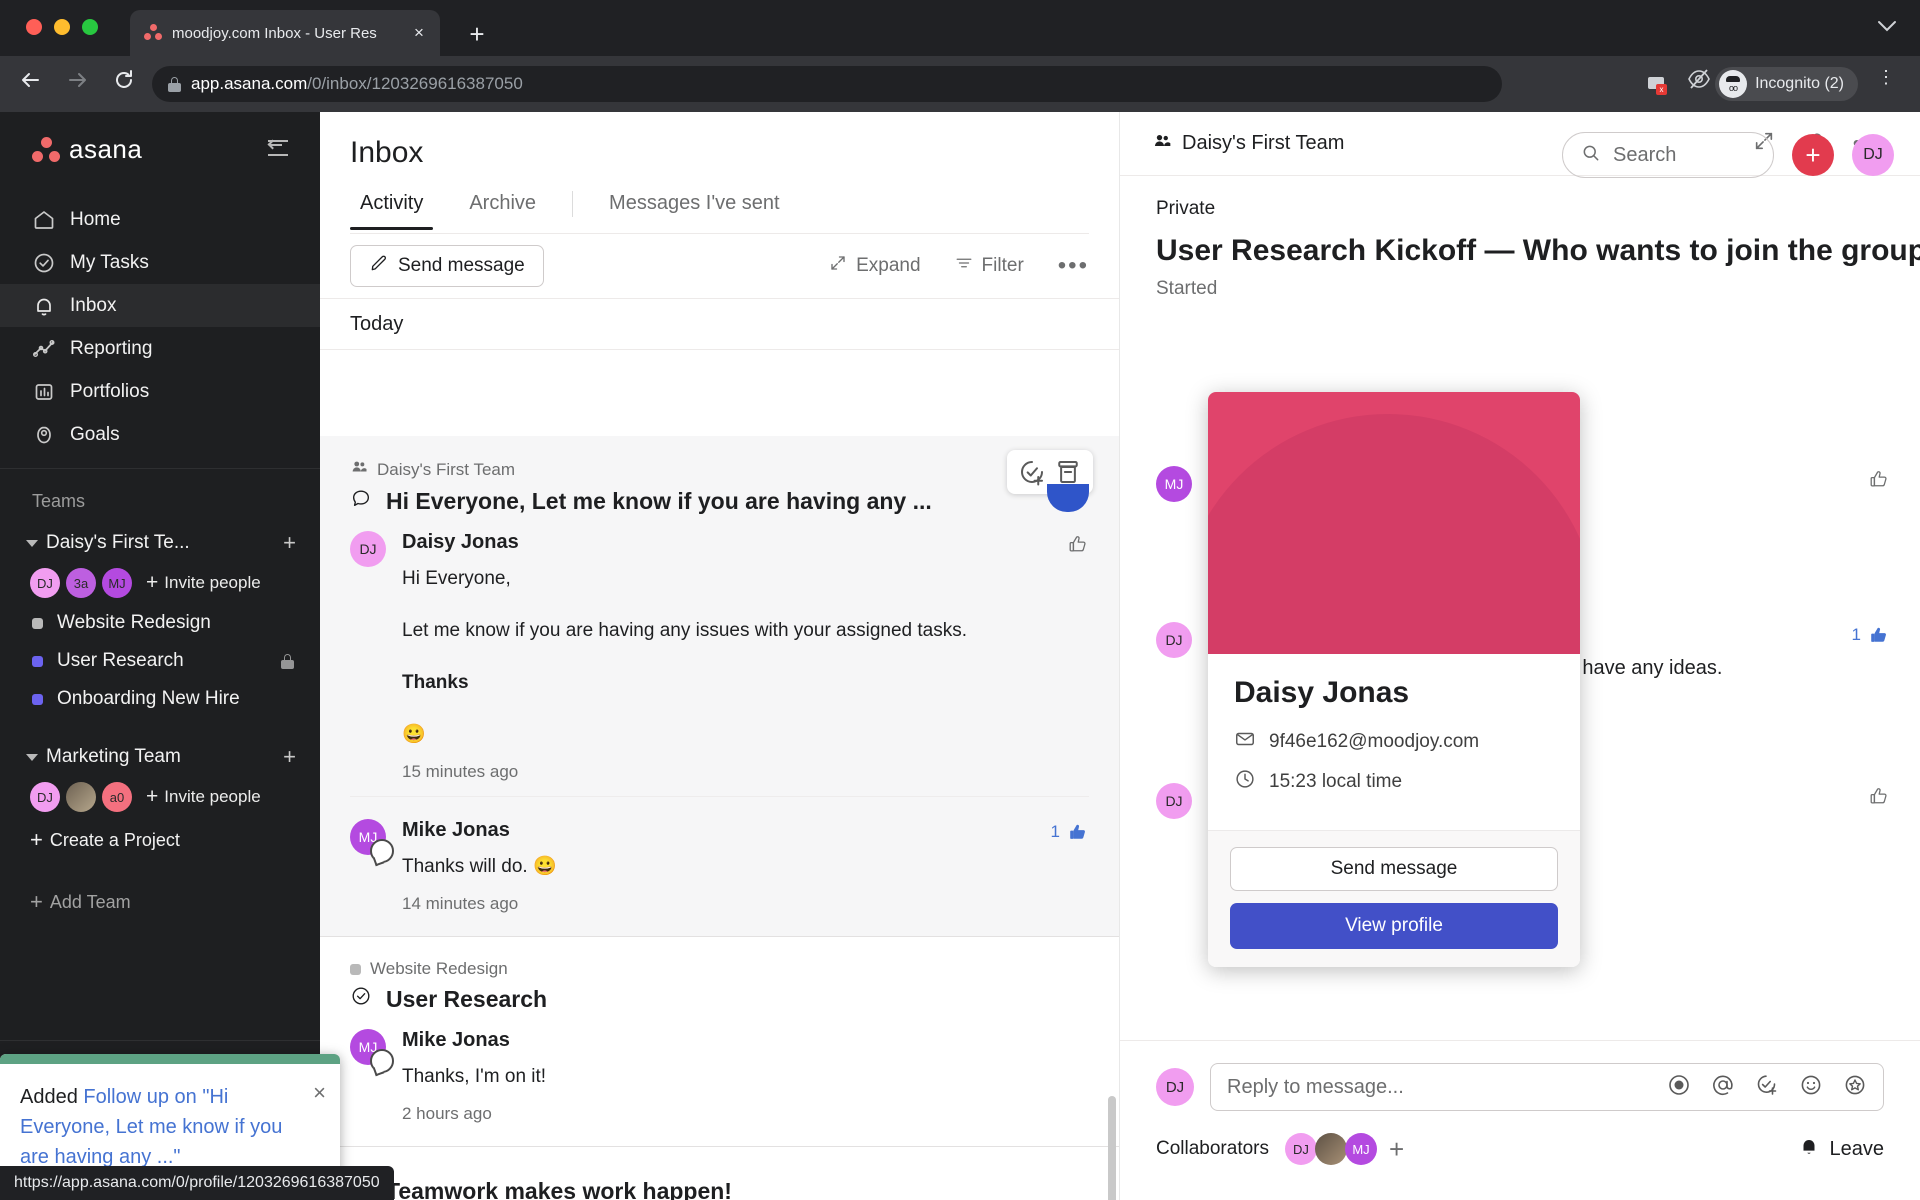 The height and width of the screenshot is (1200, 1920). What do you see at coordinates (888, 265) in the screenshot?
I see `expand-label: Expand` at bounding box center [888, 265].